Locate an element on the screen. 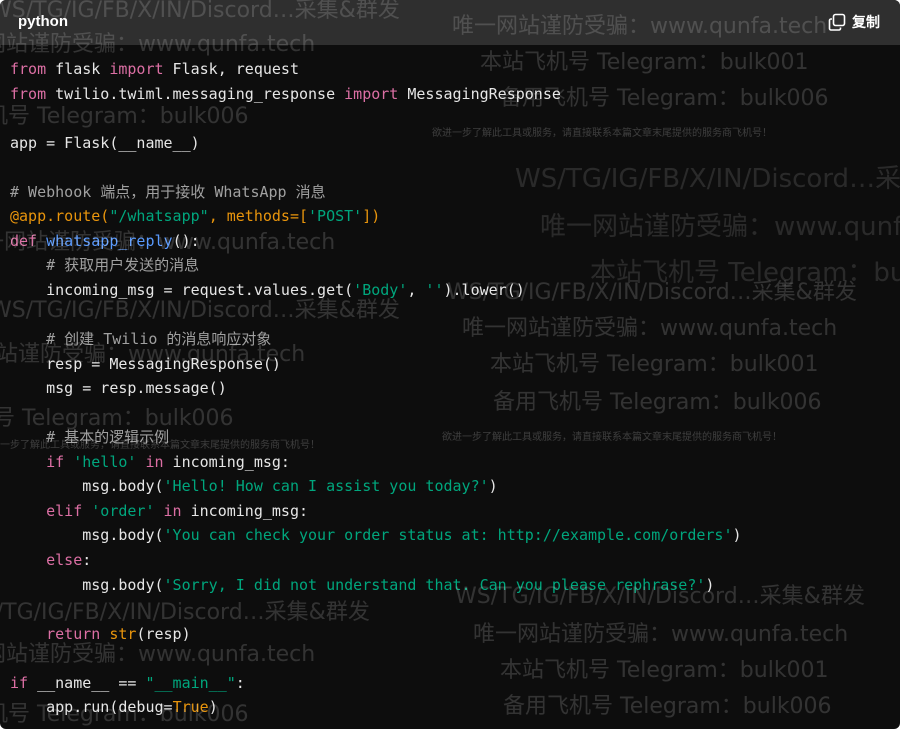 The image size is (900, 729). code-token: '' is located at coordinates (434, 289).